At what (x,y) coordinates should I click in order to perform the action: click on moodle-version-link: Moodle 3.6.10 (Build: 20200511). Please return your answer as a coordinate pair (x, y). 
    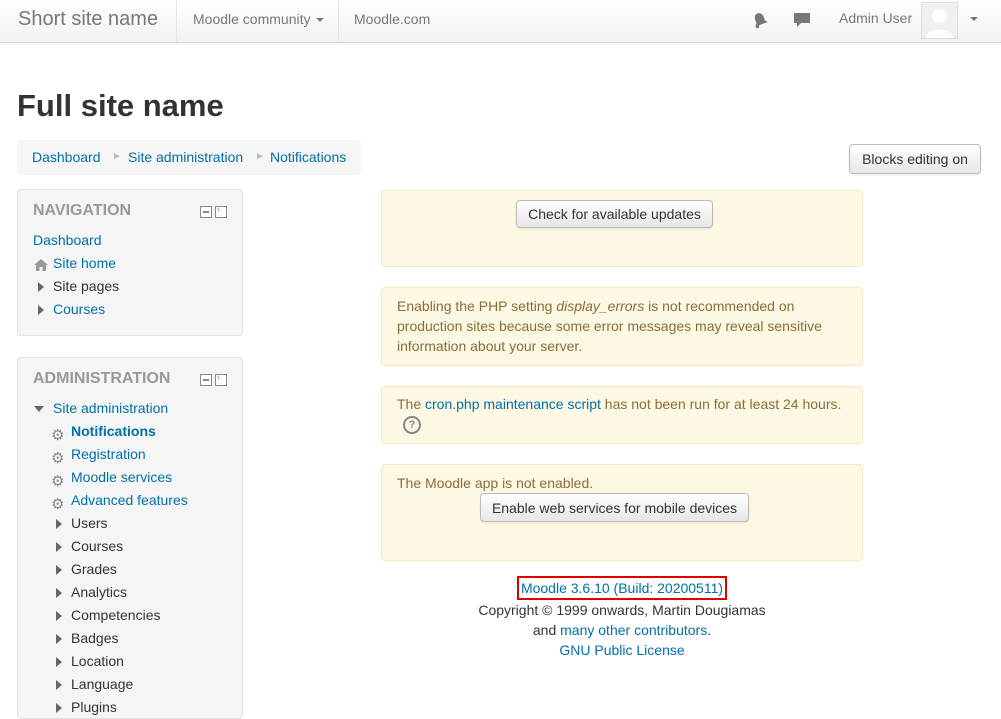
    Looking at the image, I should click on (622, 588).